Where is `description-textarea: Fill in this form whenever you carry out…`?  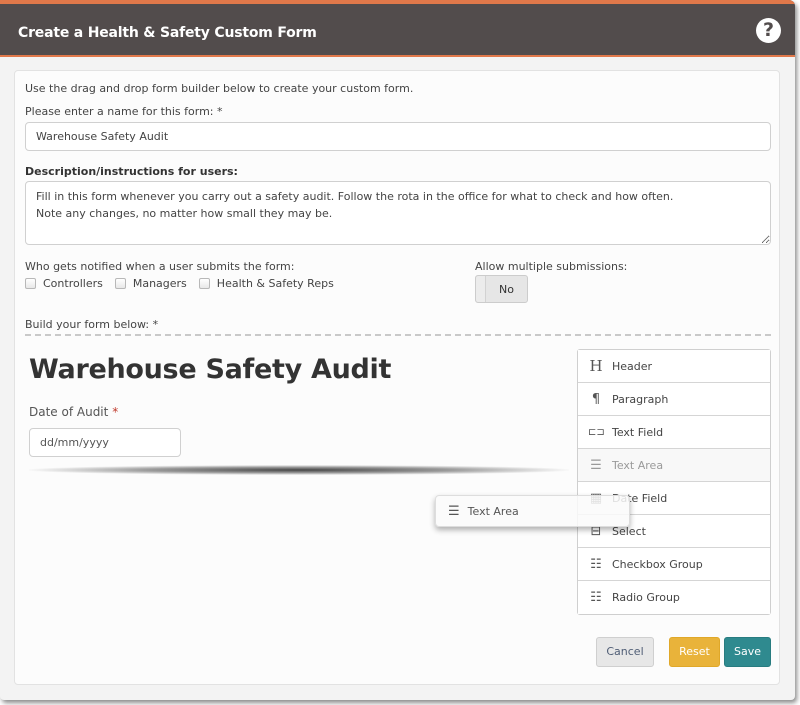 description-textarea: Fill in this form whenever you carry out… is located at coordinates (398, 213).